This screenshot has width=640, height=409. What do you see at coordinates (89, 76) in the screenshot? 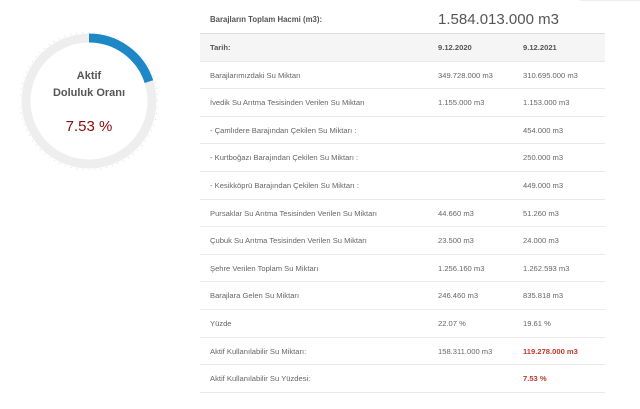
I see `gauge-title-line1: Aktif` at bounding box center [89, 76].